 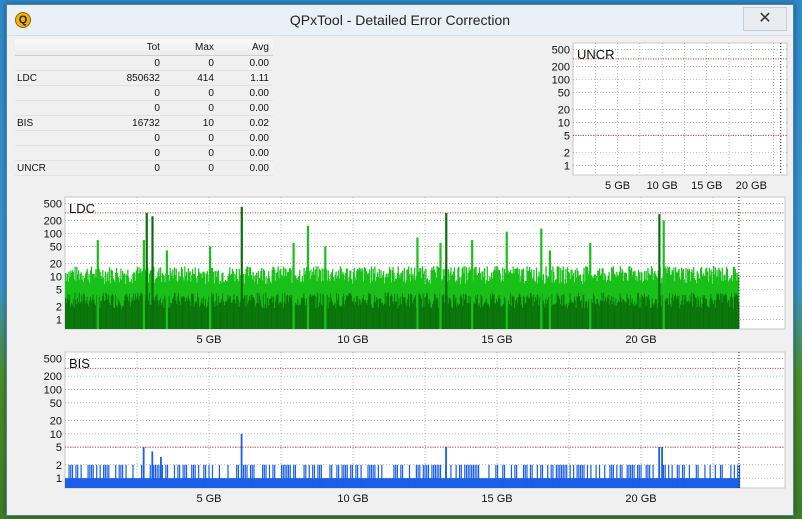 What do you see at coordinates (765, 19) in the screenshot?
I see `close-button: ✕` at bounding box center [765, 19].